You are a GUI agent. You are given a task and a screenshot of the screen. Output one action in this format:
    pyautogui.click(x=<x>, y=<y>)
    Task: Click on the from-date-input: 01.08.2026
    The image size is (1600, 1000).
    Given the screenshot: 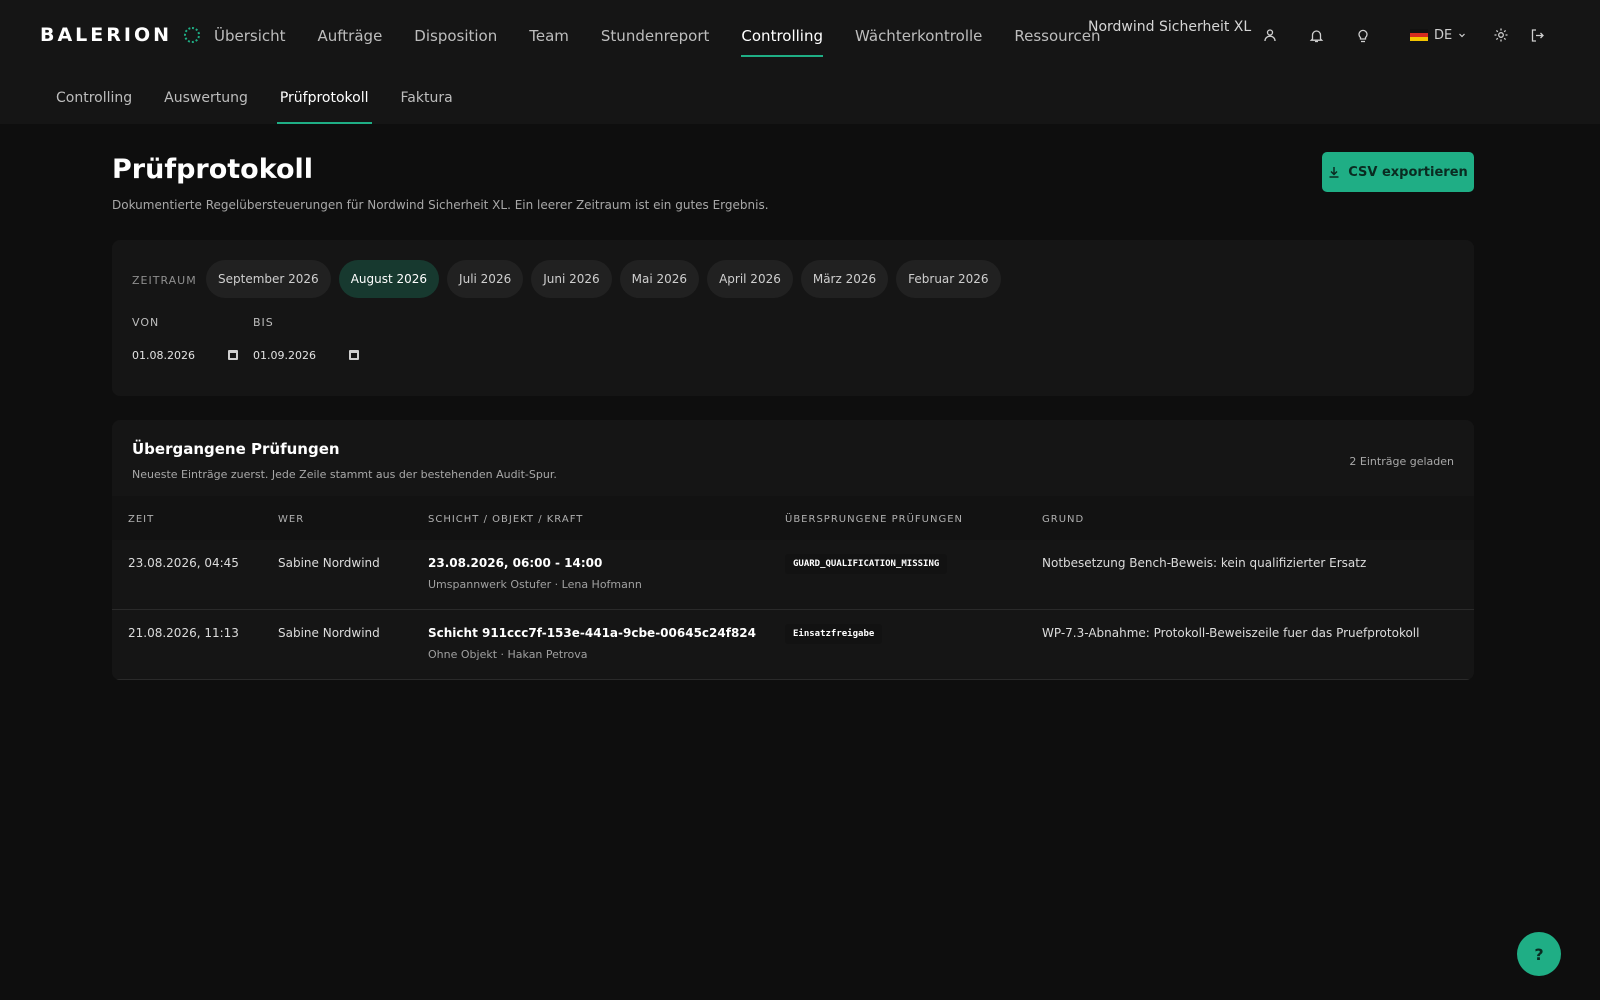 What is the action you would take?
    pyautogui.click(x=185, y=355)
    